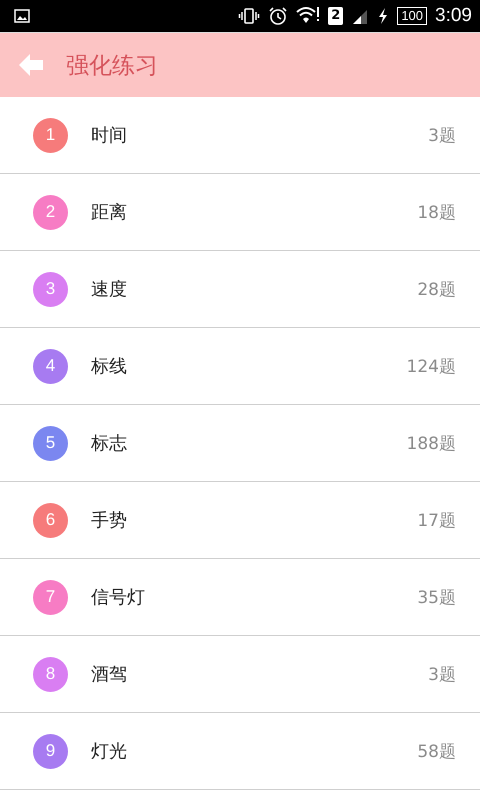  What do you see at coordinates (50, 135) in the screenshot?
I see `number-circle: 1` at bounding box center [50, 135].